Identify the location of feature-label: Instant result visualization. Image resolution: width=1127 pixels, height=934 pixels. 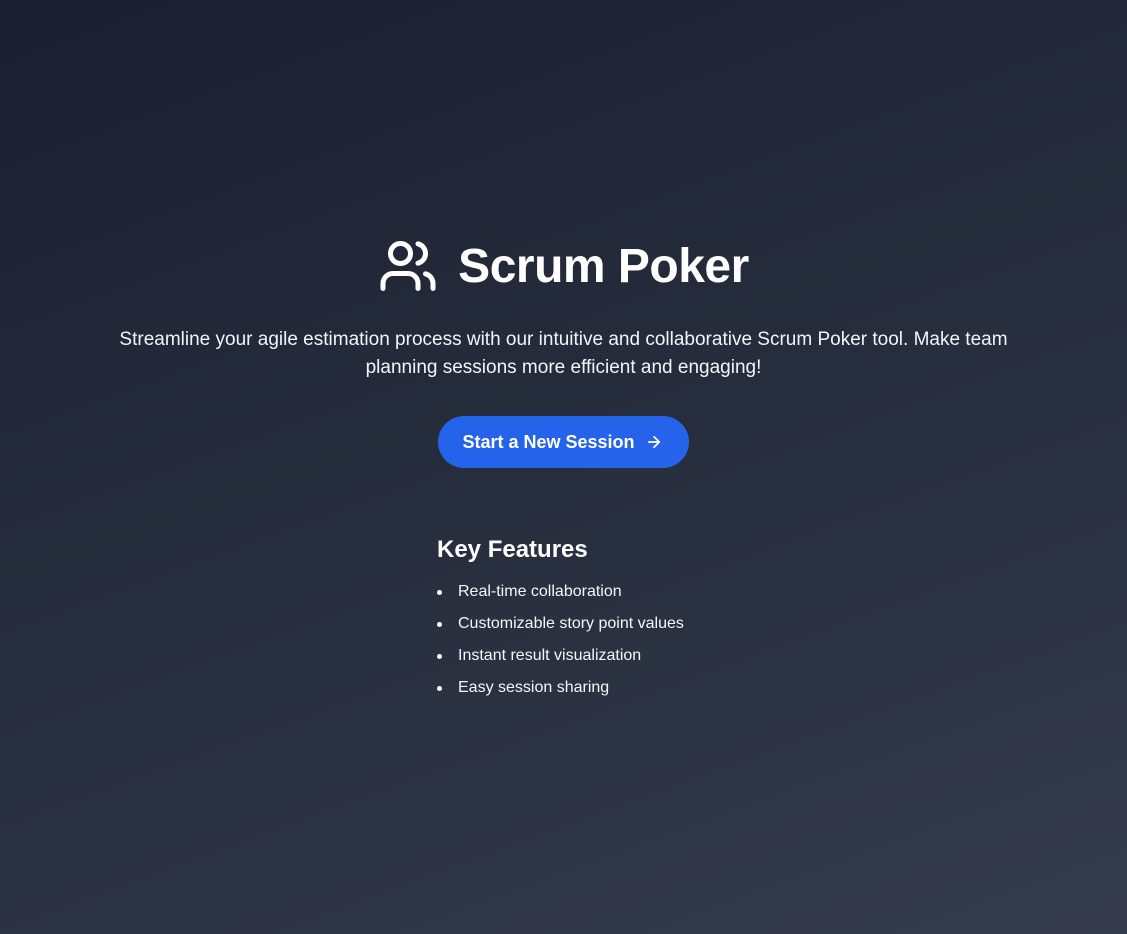
(550, 655).